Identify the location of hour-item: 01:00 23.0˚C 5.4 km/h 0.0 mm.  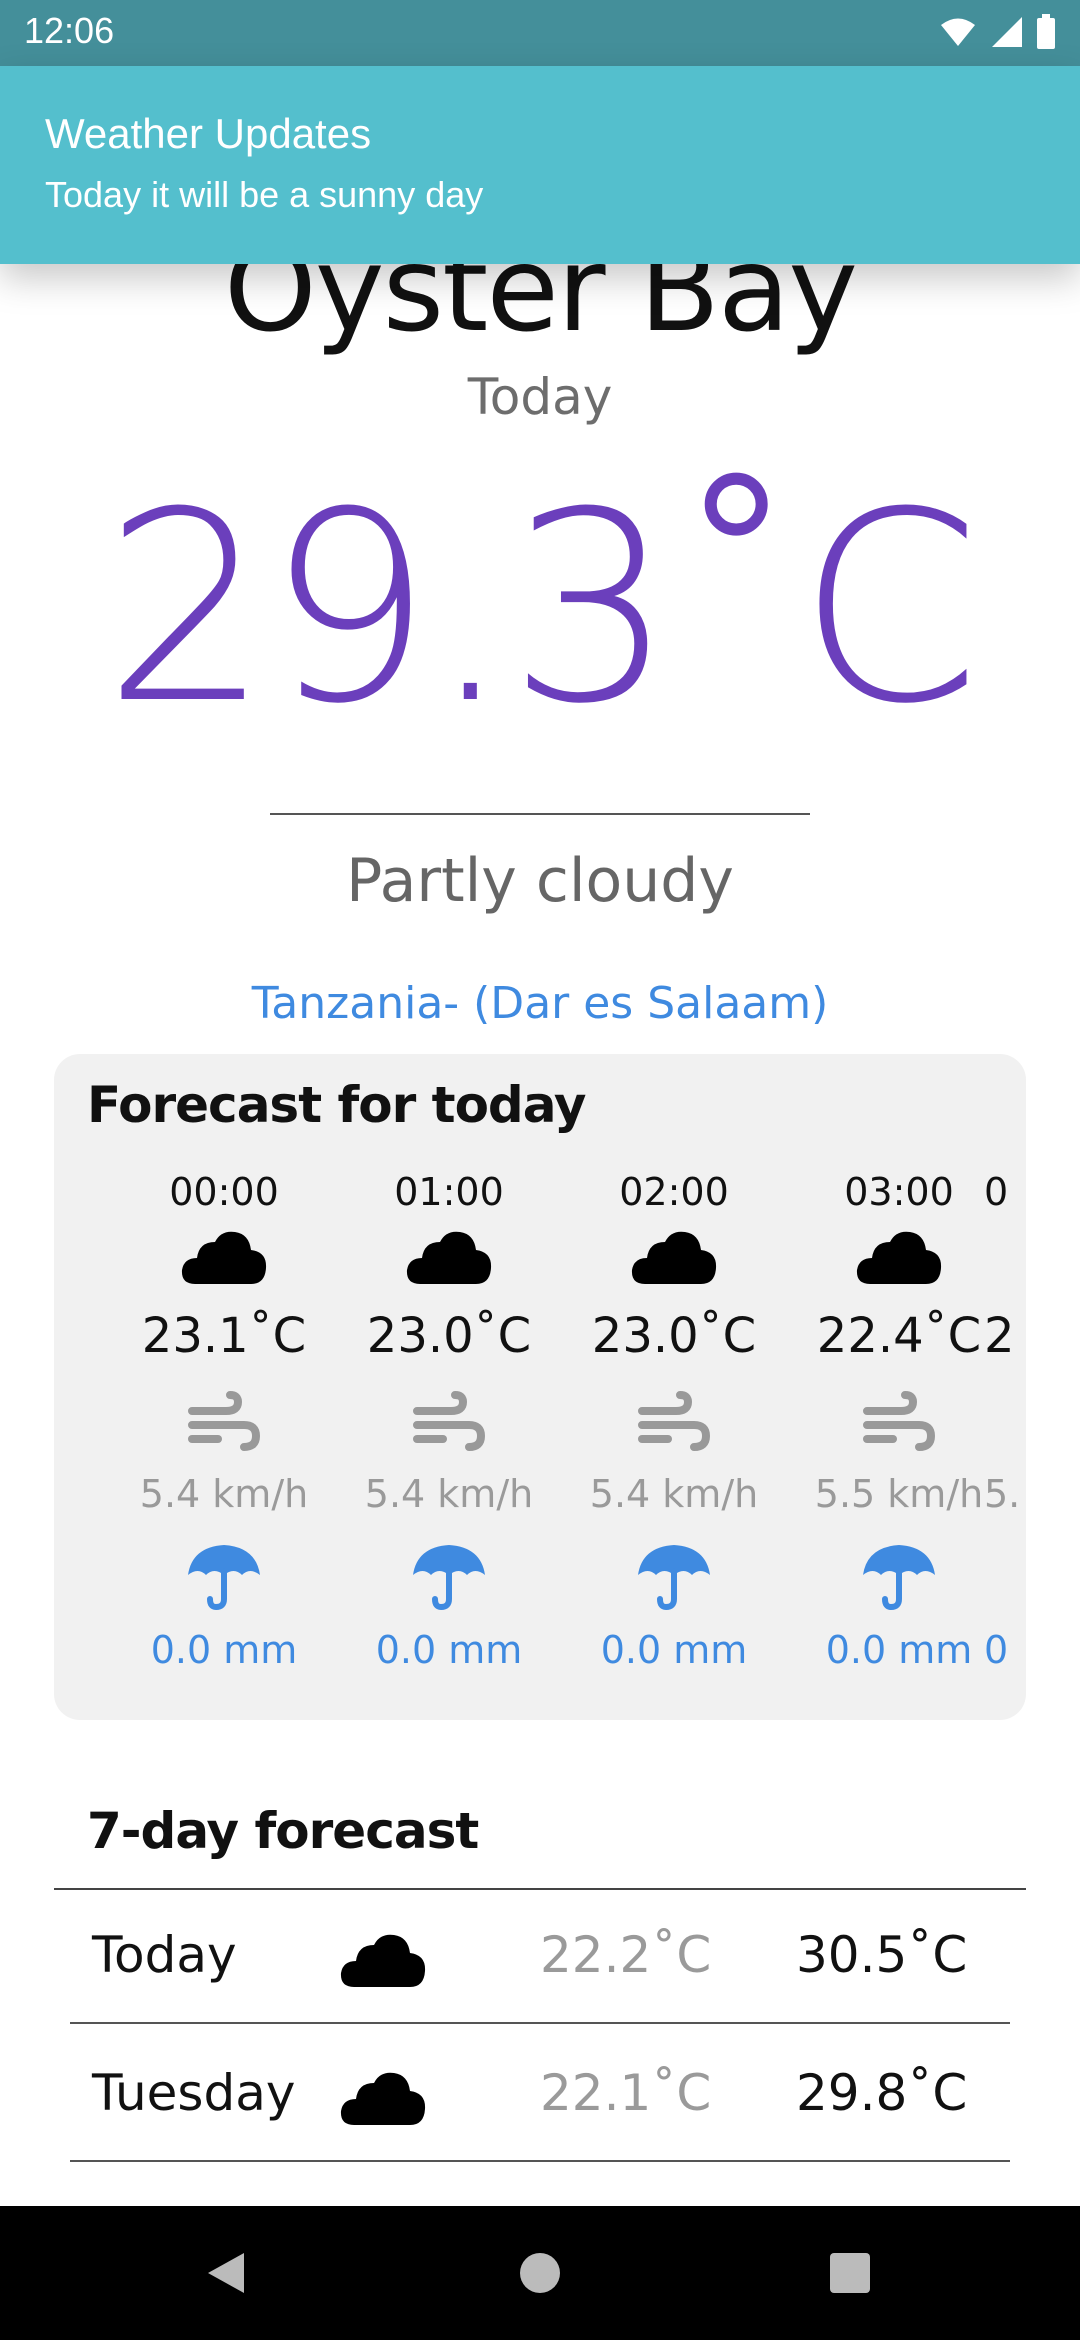
(449, 1421).